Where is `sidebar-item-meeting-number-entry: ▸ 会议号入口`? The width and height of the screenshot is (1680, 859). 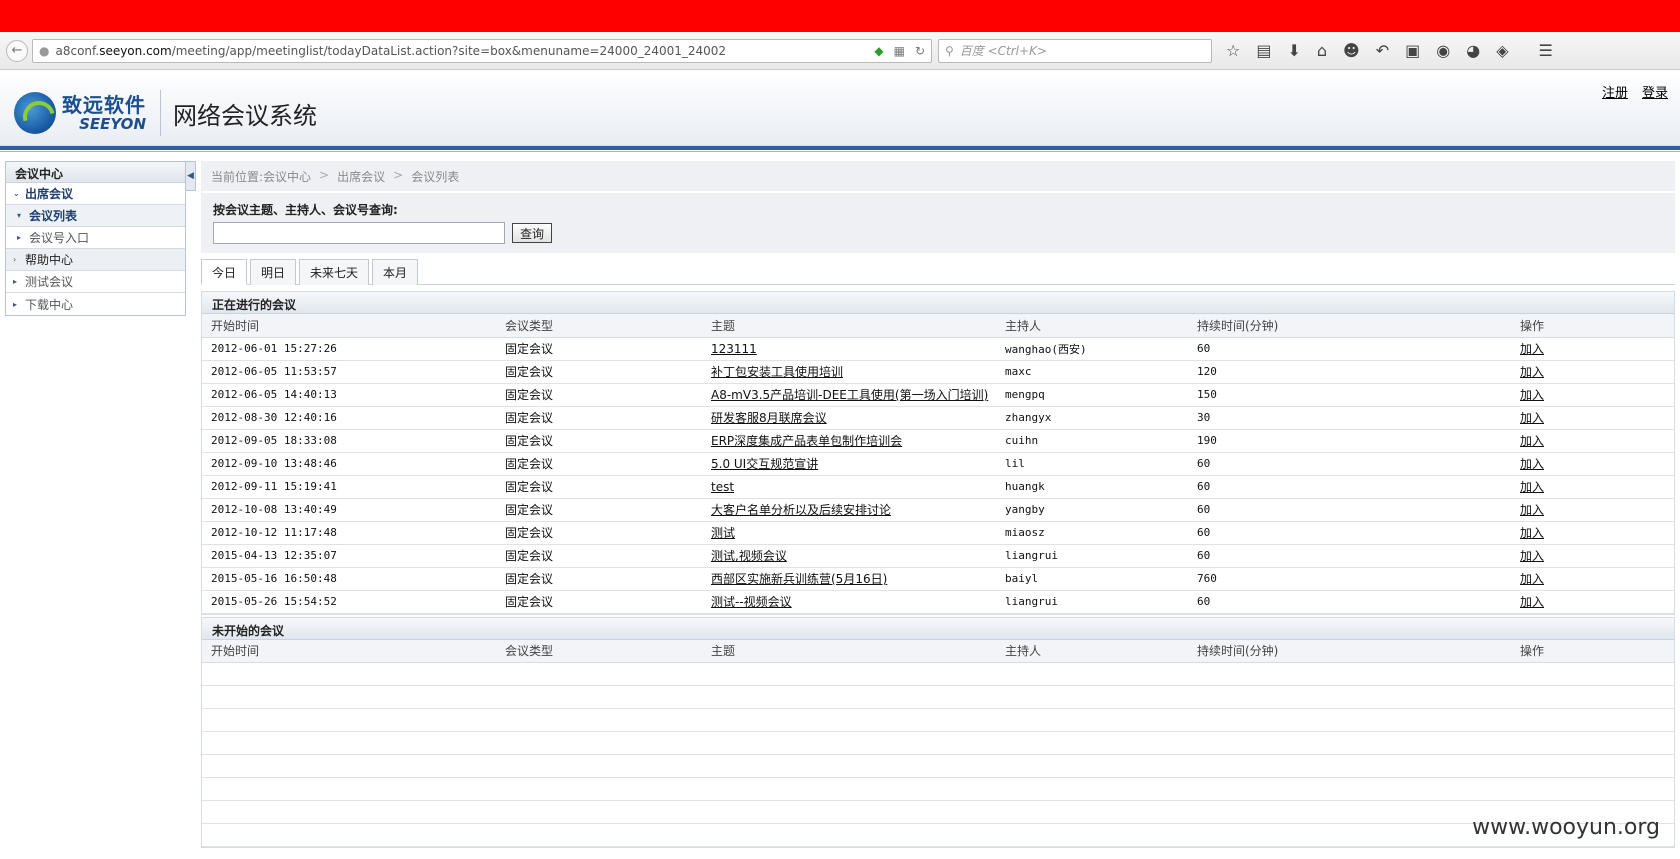
sidebar-item-meeting-number-entry: ▸ 会议号入口 is located at coordinates (95, 238).